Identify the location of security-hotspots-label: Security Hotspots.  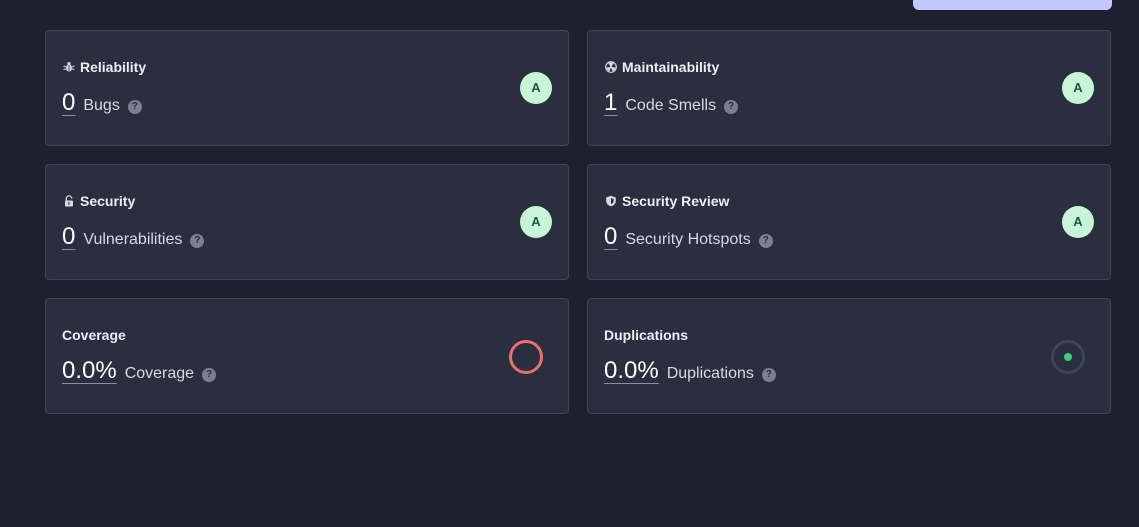
(688, 239).